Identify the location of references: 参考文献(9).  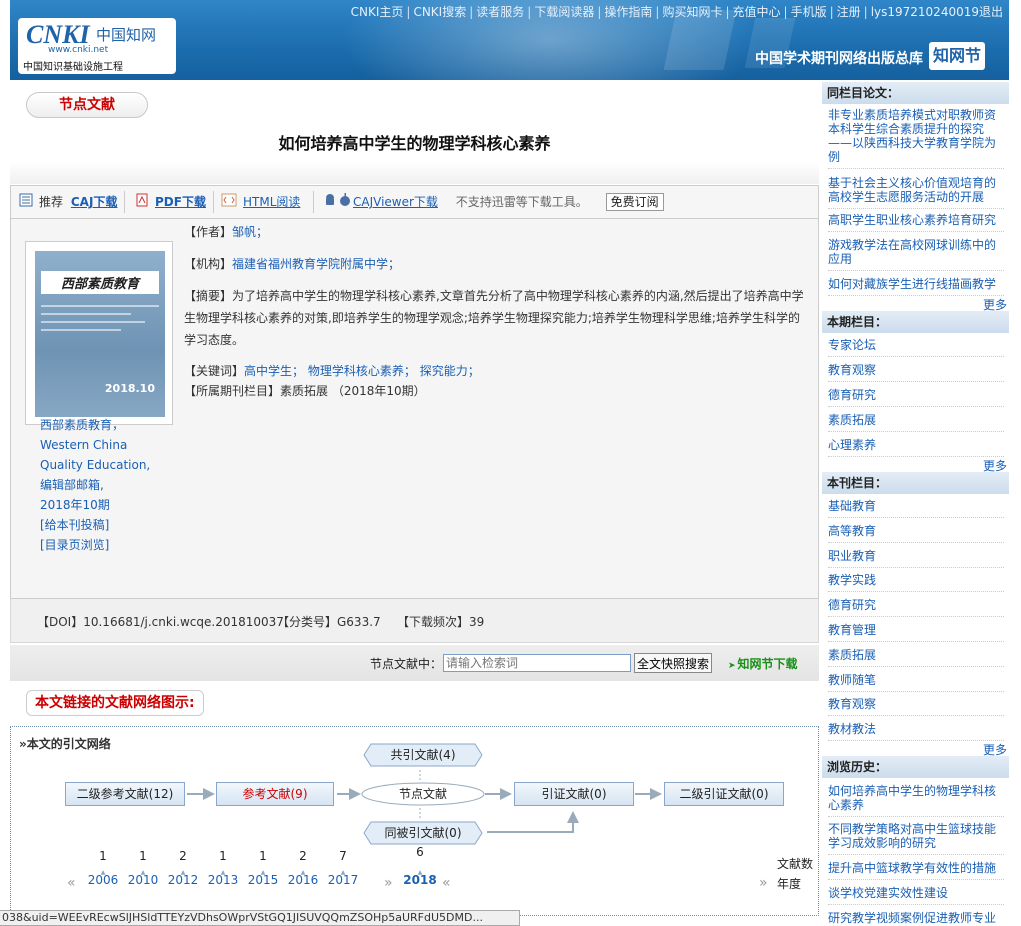
(275, 794).